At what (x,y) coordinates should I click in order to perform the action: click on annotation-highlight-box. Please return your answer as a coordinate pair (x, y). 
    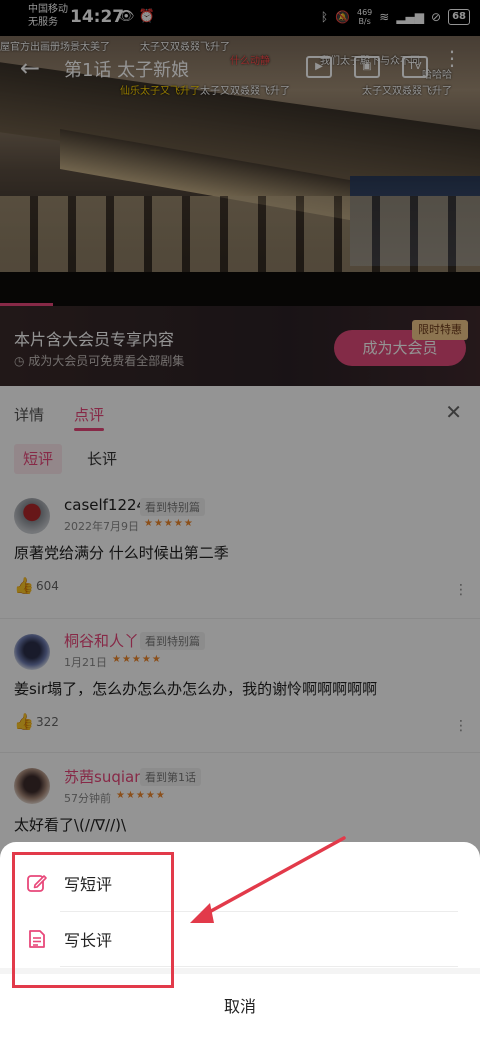
    Looking at the image, I should click on (93, 920).